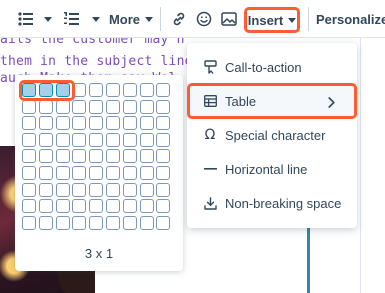  I want to click on menu-item-non-breaking-space: Non-breaking space, so click(272, 203).